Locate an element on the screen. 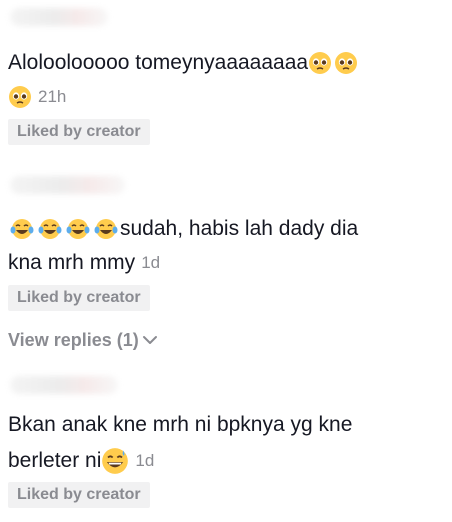 This screenshot has width=452, height=522. comment-text: Bkan anak kne mrh ni bpknya yg kne is located at coordinates (180, 424).